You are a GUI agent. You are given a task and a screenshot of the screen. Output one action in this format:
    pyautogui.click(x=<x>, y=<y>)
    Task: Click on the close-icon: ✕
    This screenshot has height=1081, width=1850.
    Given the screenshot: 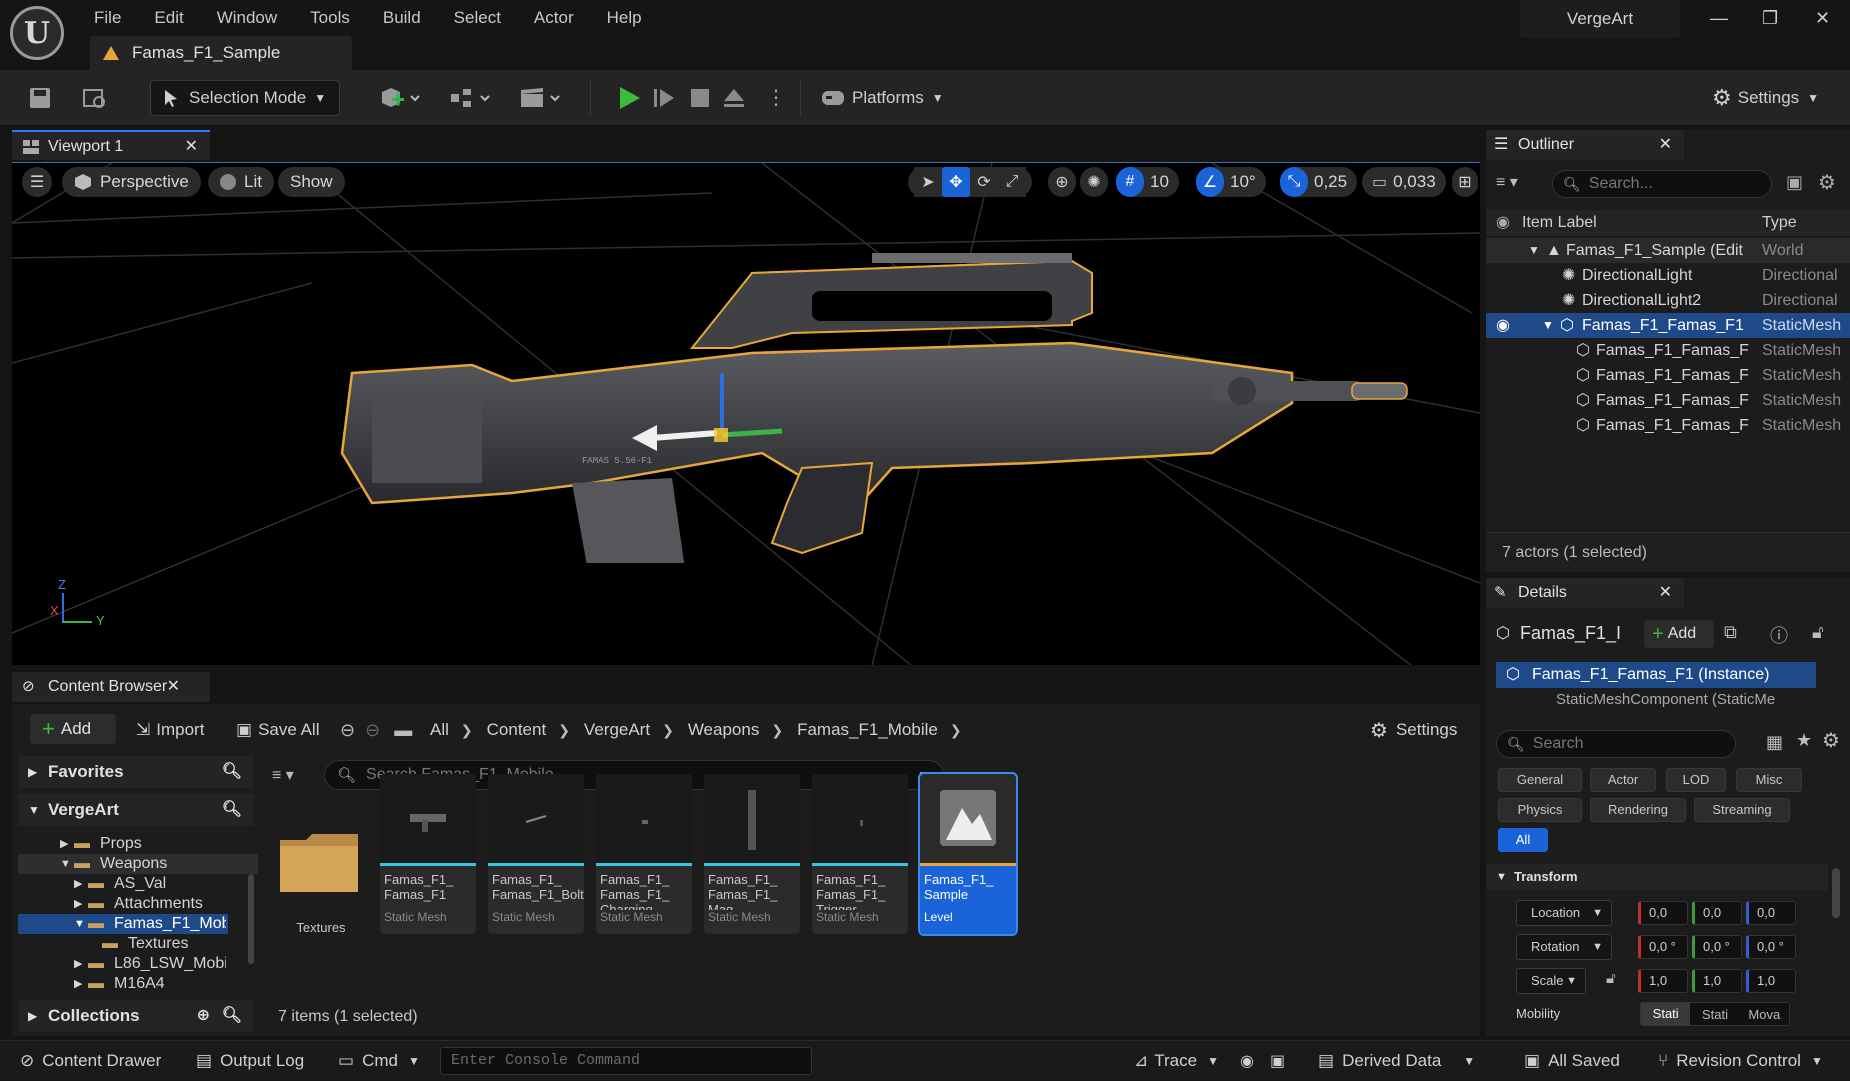 What is the action you would take?
    pyautogui.click(x=1665, y=145)
    